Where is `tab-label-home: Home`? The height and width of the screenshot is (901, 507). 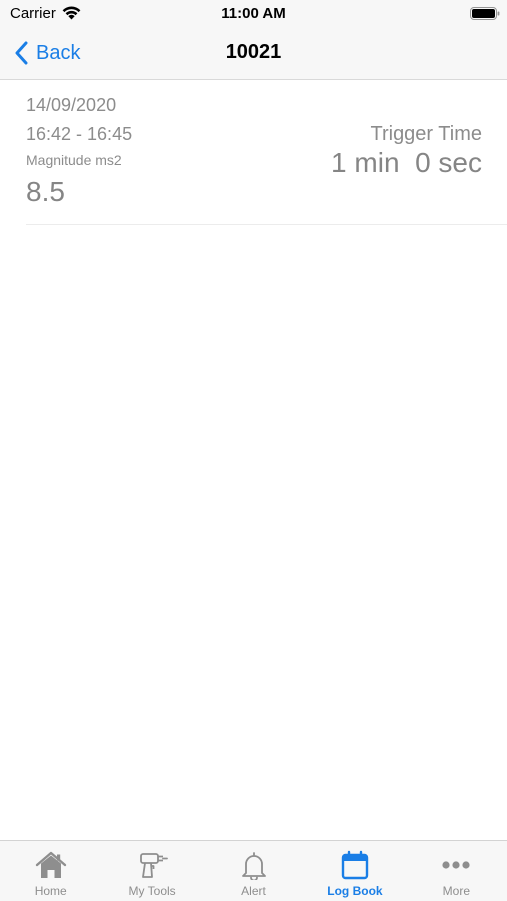 tab-label-home: Home is located at coordinates (50, 891).